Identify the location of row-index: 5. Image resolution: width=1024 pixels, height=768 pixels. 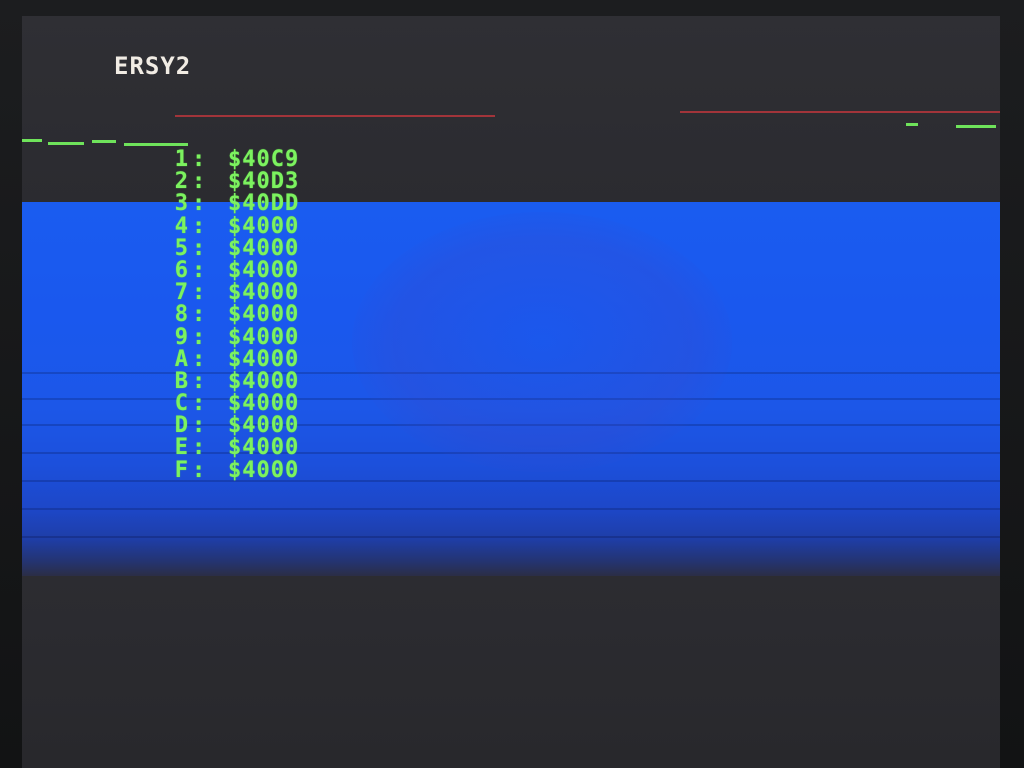
(181, 248).